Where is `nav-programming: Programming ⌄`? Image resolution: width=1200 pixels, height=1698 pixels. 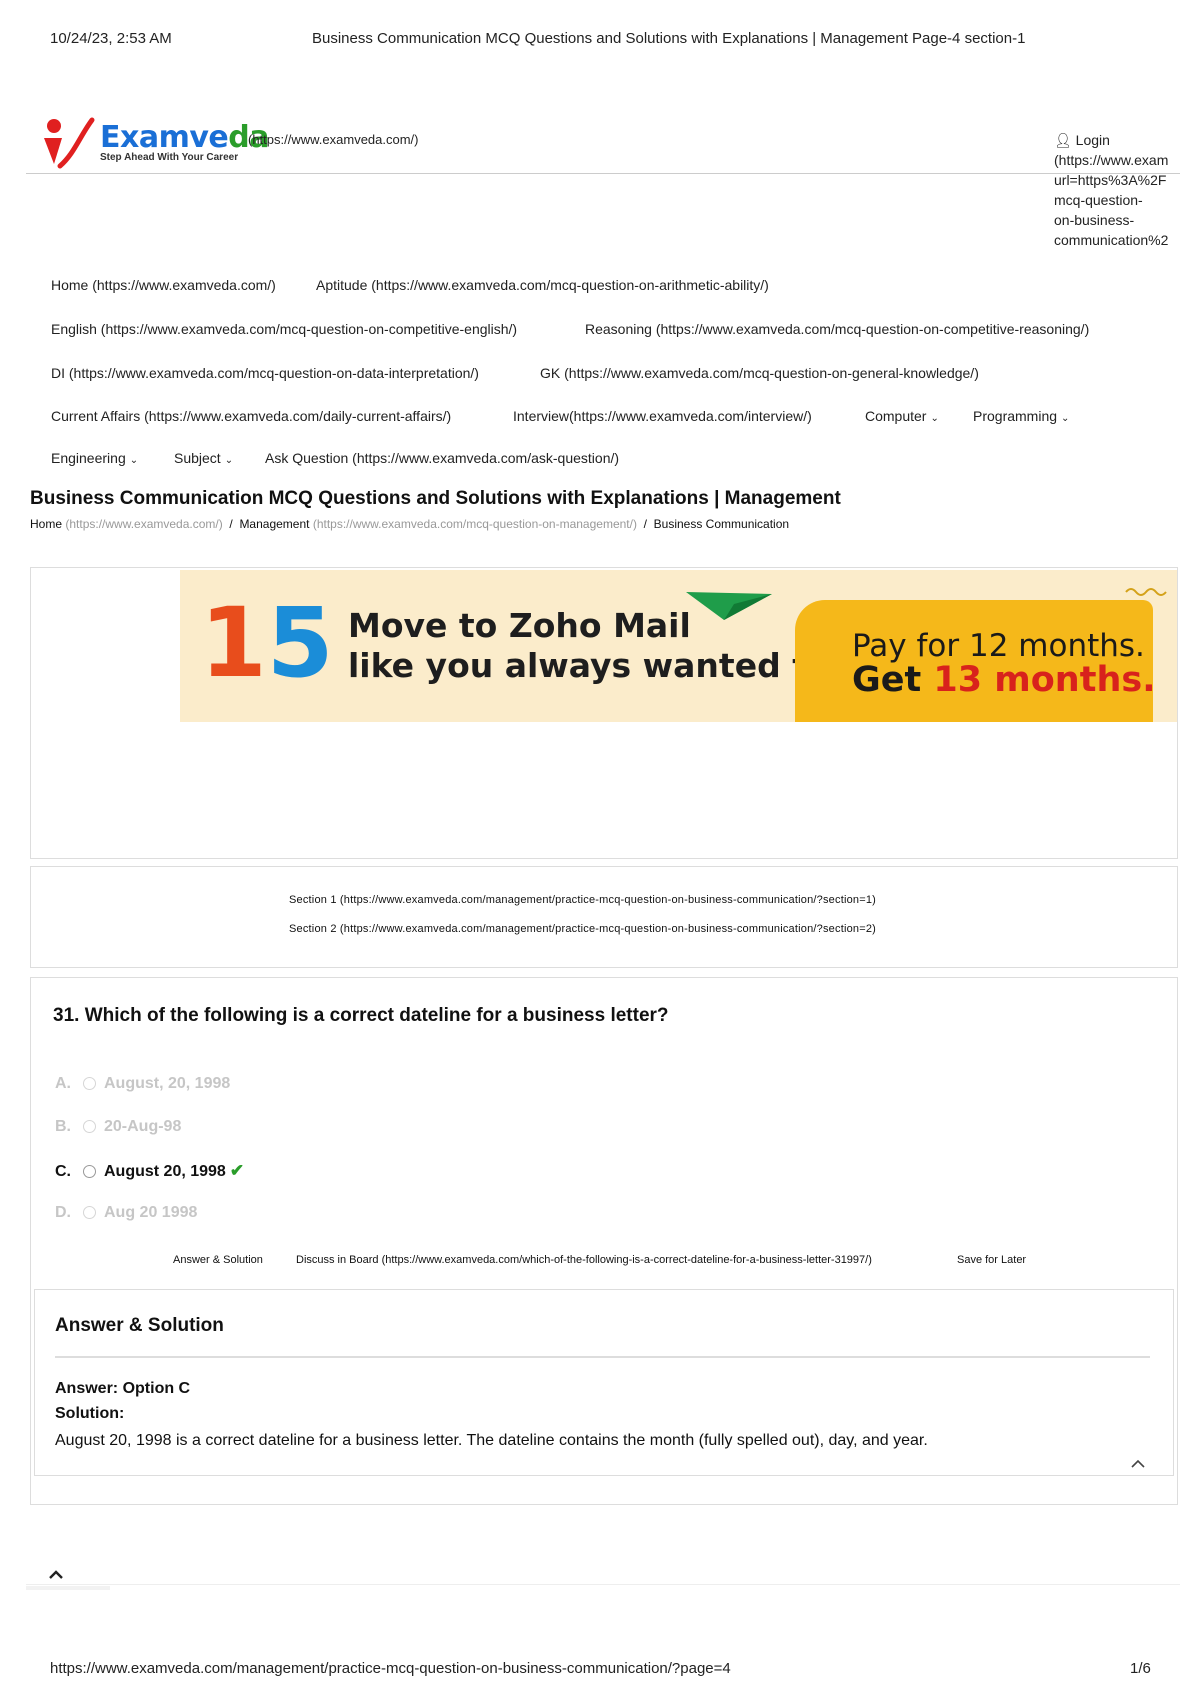 nav-programming: Programming ⌄ is located at coordinates (1021, 416).